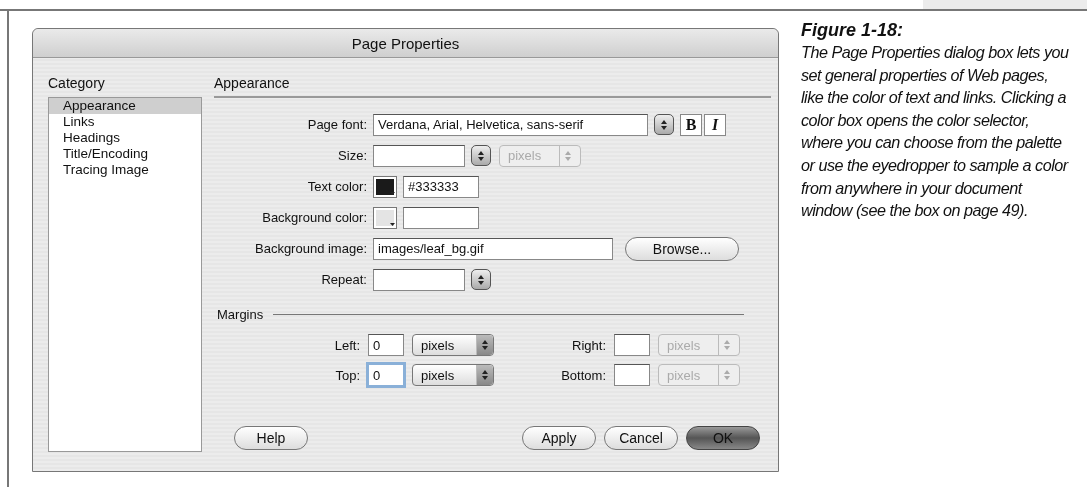  What do you see at coordinates (314, 217) in the screenshot?
I see `field-label: Background color:` at bounding box center [314, 217].